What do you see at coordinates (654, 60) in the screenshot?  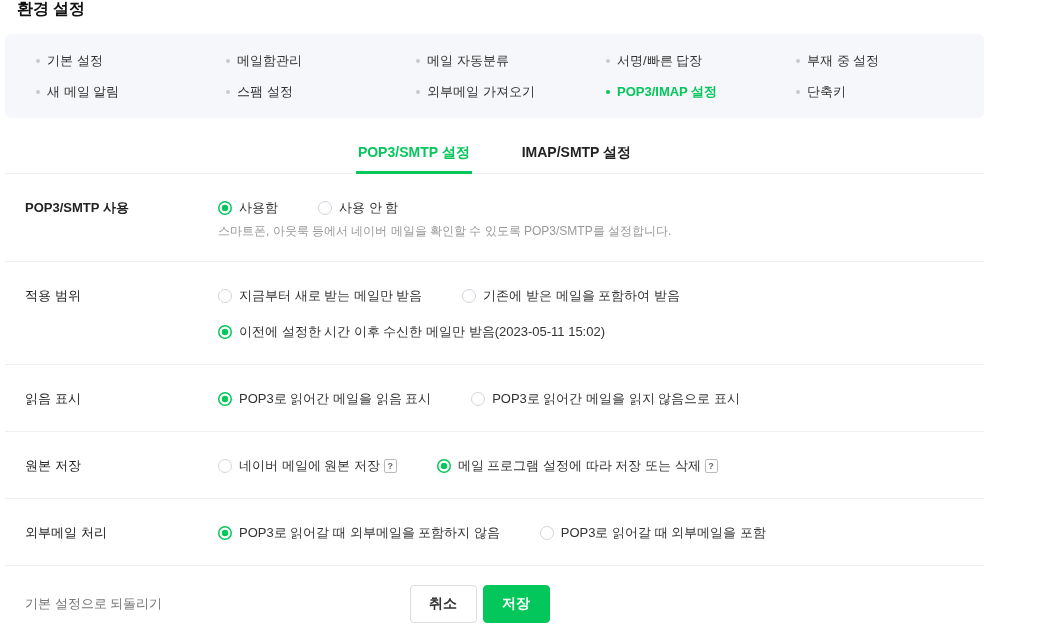 I see `menu-item: 서명/빠른 답장` at bounding box center [654, 60].